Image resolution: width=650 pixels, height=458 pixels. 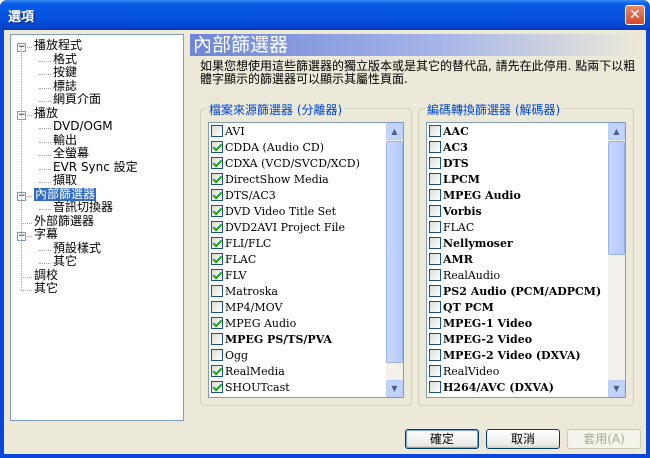 What do you see at coordinates (46, 234) in the screenshot?
I see `tree-item: 字幕` at bounding box center [46, 234].